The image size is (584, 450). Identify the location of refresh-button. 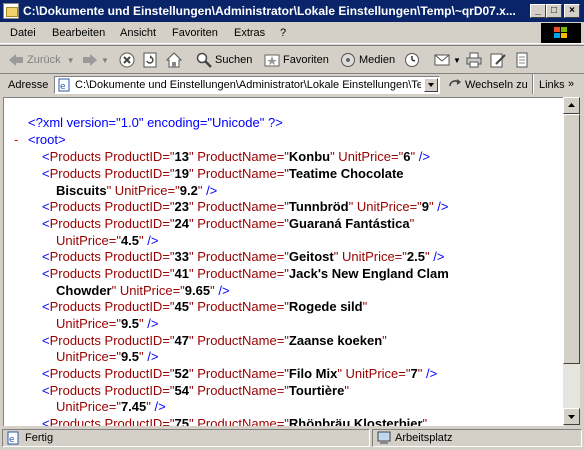
(151, 60).